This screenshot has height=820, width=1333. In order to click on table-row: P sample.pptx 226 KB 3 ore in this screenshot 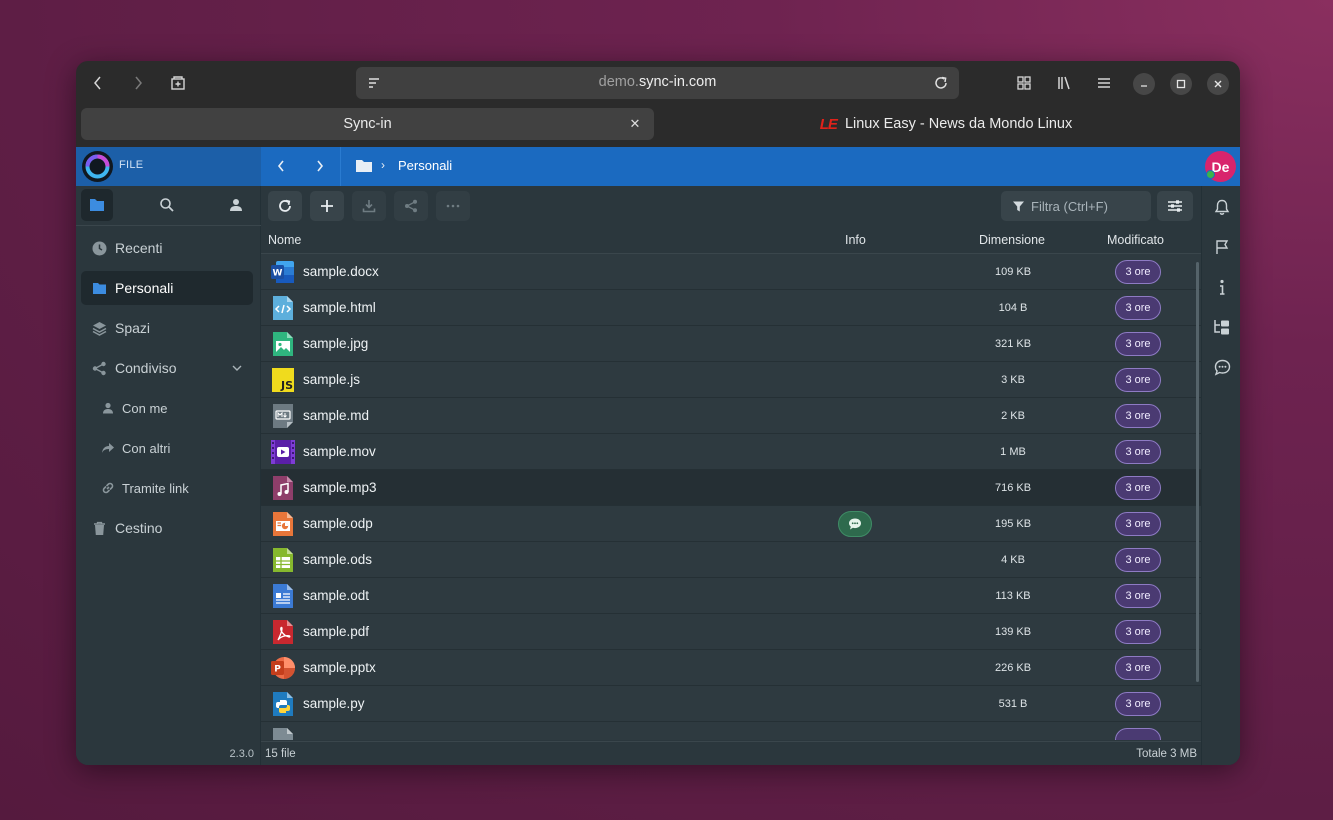, I will do `click(731, 668)`.